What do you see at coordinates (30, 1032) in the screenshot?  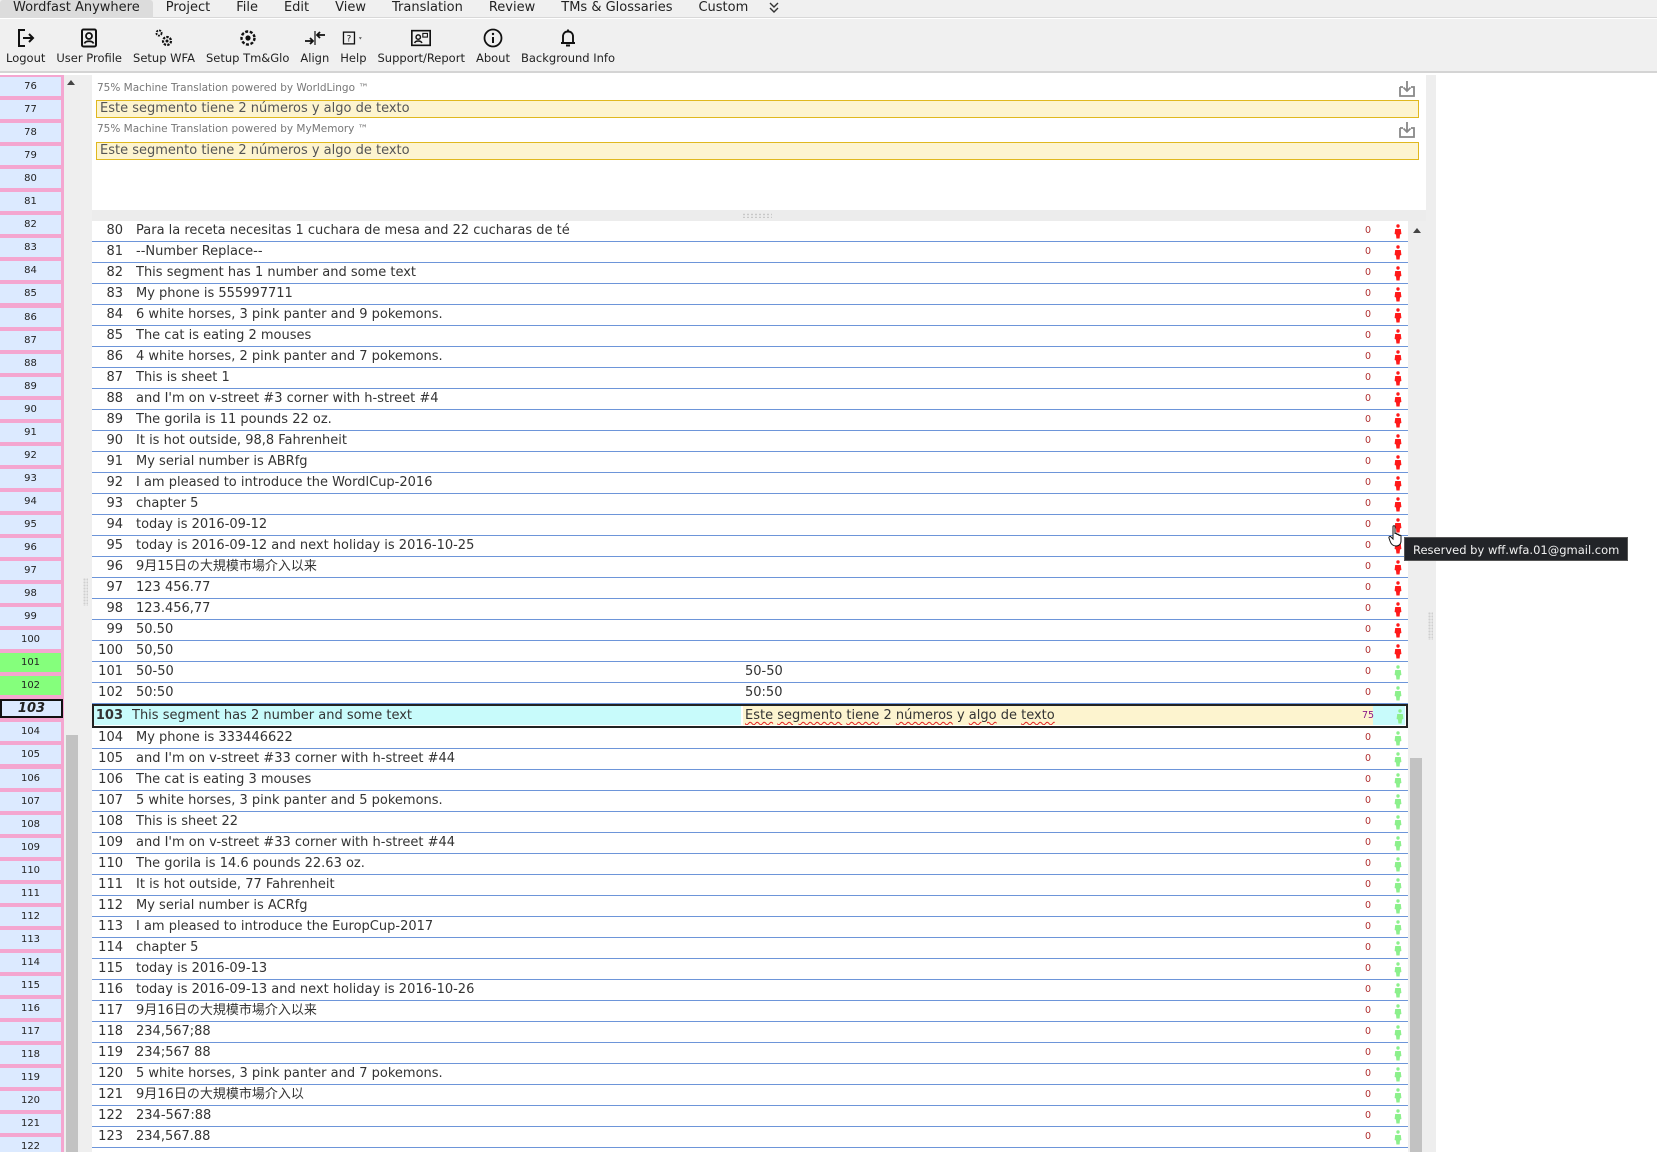 I see `segment-nav-item: 117` at bounding box center [30, 1032].